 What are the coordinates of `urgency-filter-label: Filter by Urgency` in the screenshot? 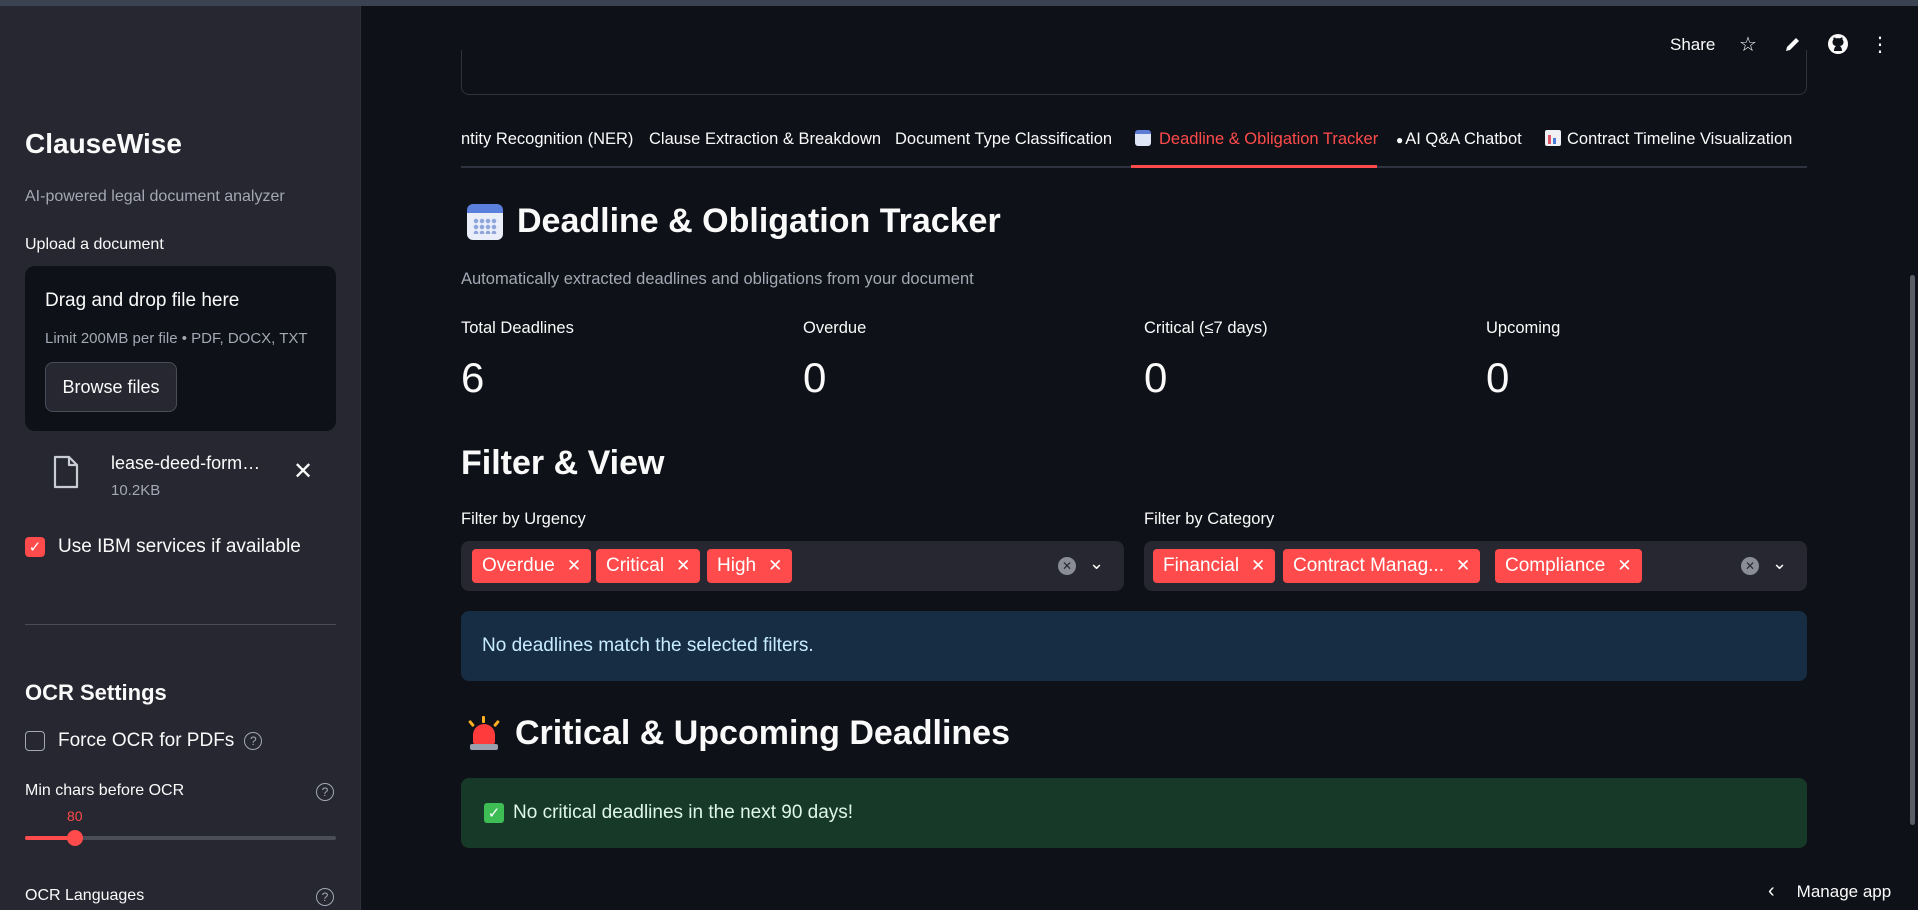 It's located at (523, 519).